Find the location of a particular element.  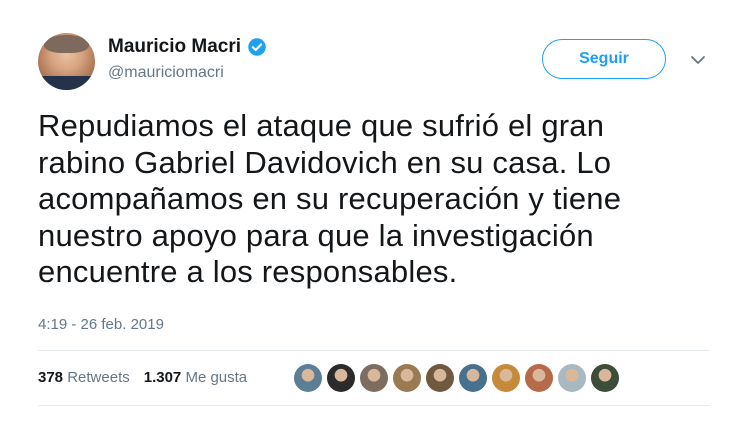

tweet-stats: 378 Retweets 1.307 Me gusta is located at coordinates (142, 377).